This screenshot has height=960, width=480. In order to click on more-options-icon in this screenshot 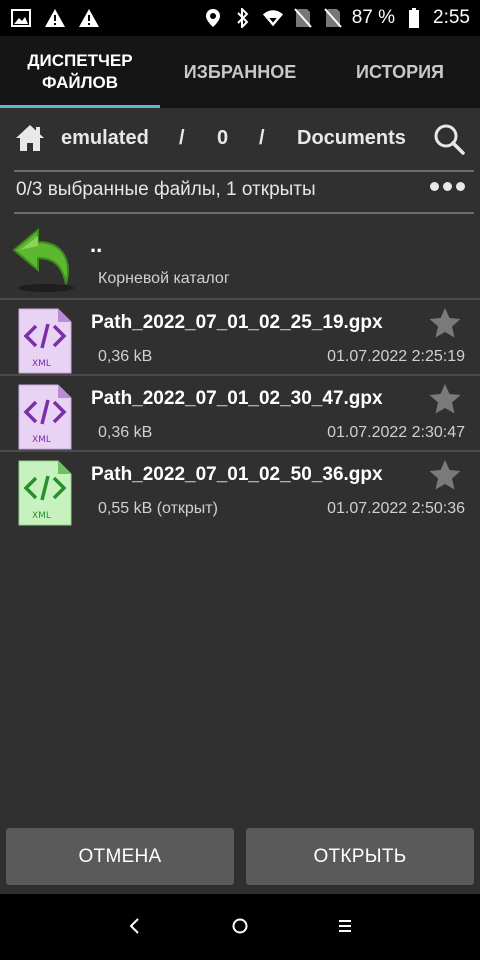, I will do `click(447, 186)`.